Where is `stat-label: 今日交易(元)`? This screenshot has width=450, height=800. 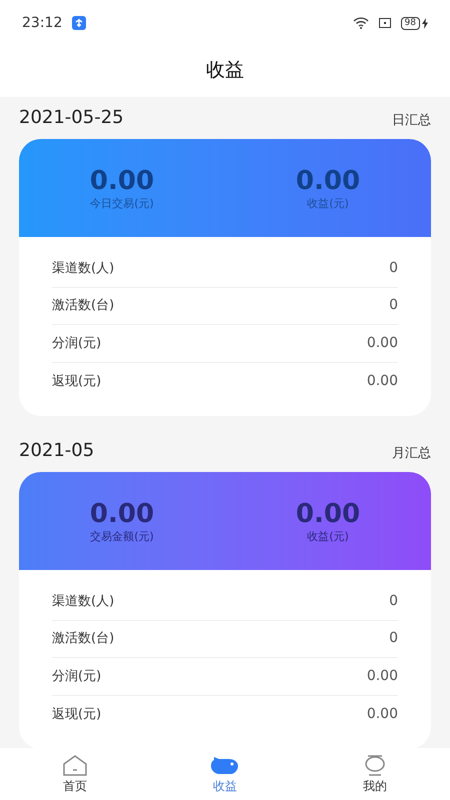 stat-label: 今日交易(元) is located at coordinates (122, 204).